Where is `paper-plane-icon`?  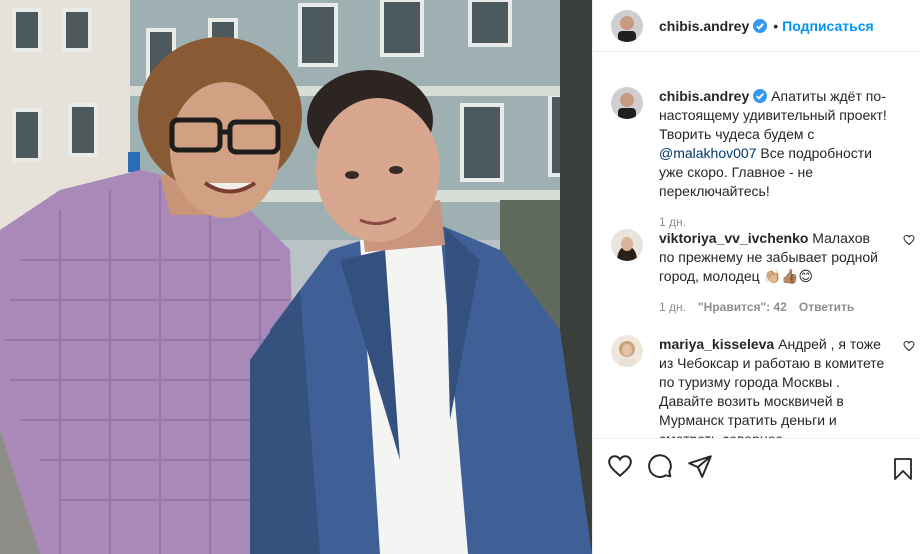 paper-plane-icon is located at coordinates (700, 466).